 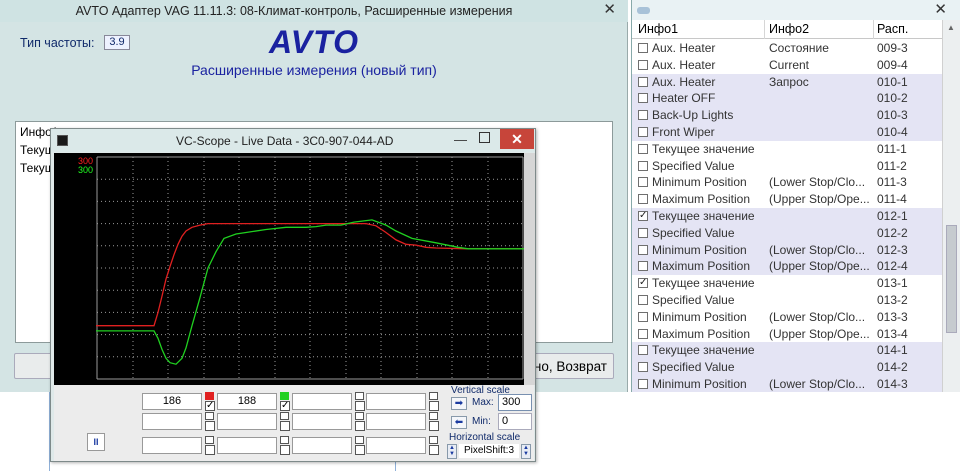 I want to click on spinner-left-icon: ▲ ▼, so click(x=452, y=451).